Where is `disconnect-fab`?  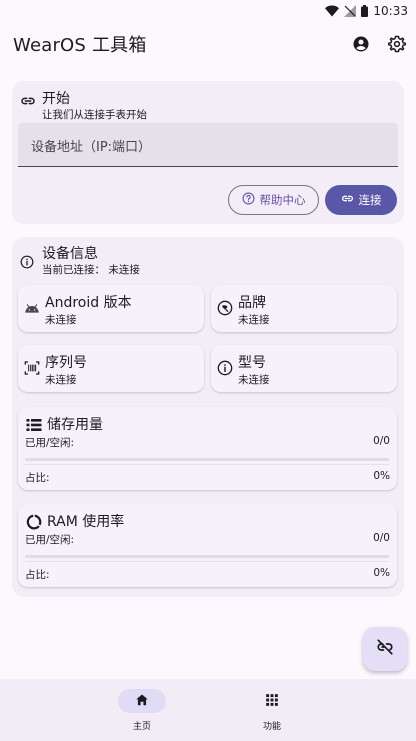
disconnect-fab is located at coordinates (385, 649).